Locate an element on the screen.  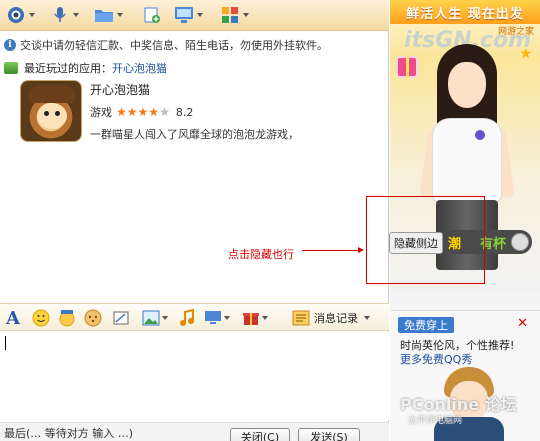
magic-emoji-button is located at coordinates (67, 318).